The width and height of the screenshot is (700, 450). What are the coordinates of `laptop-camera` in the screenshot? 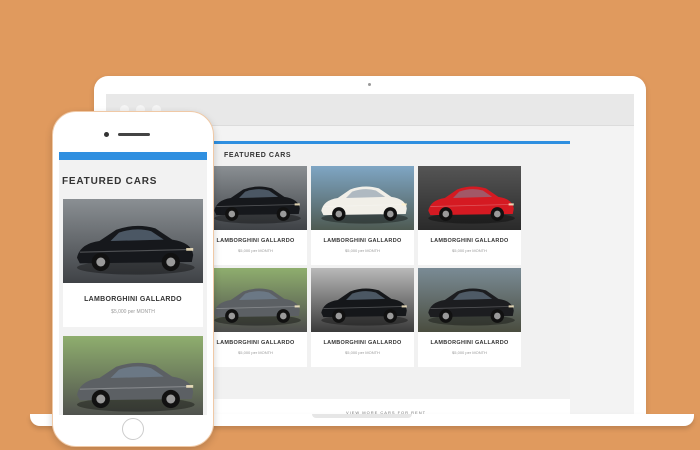 It's located at (369, 84).